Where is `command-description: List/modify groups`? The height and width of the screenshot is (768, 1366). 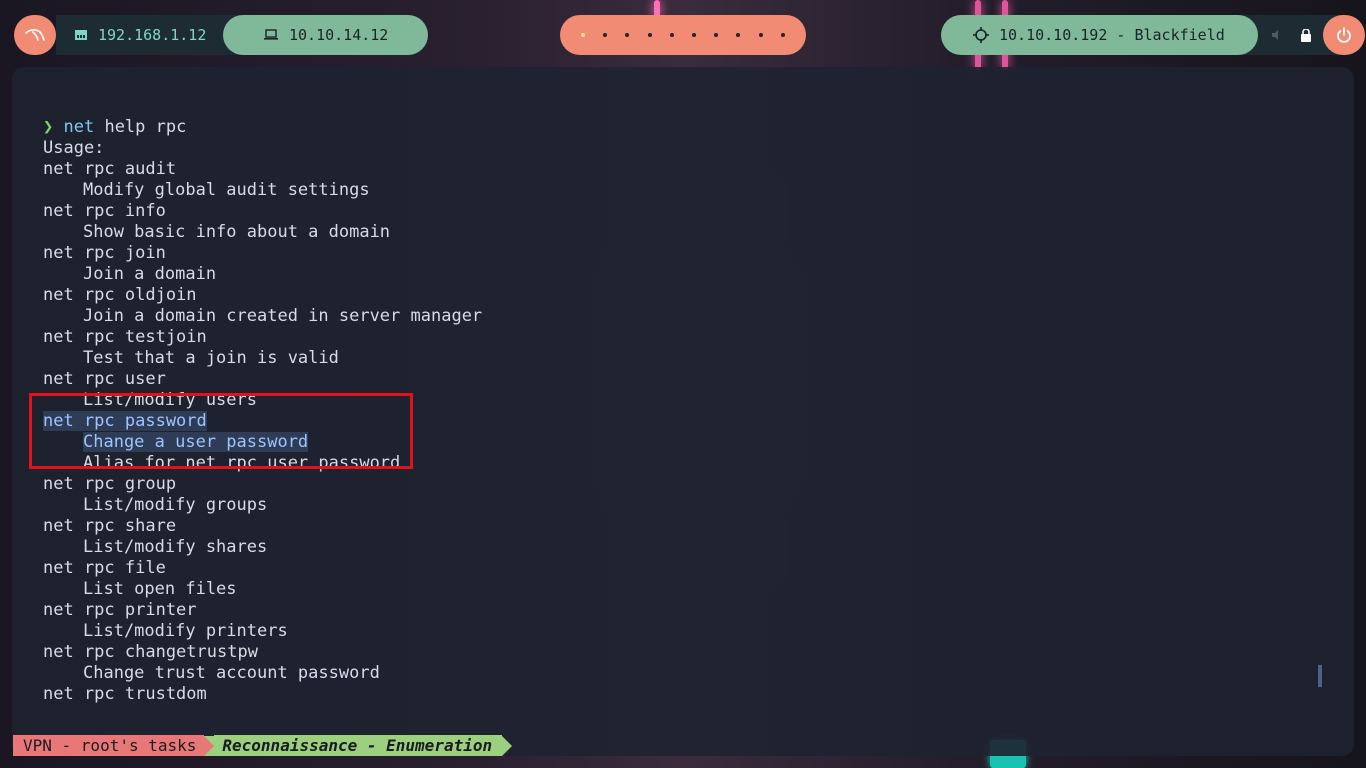
command-description: List/modify groups is located at coordinates (262, 505).